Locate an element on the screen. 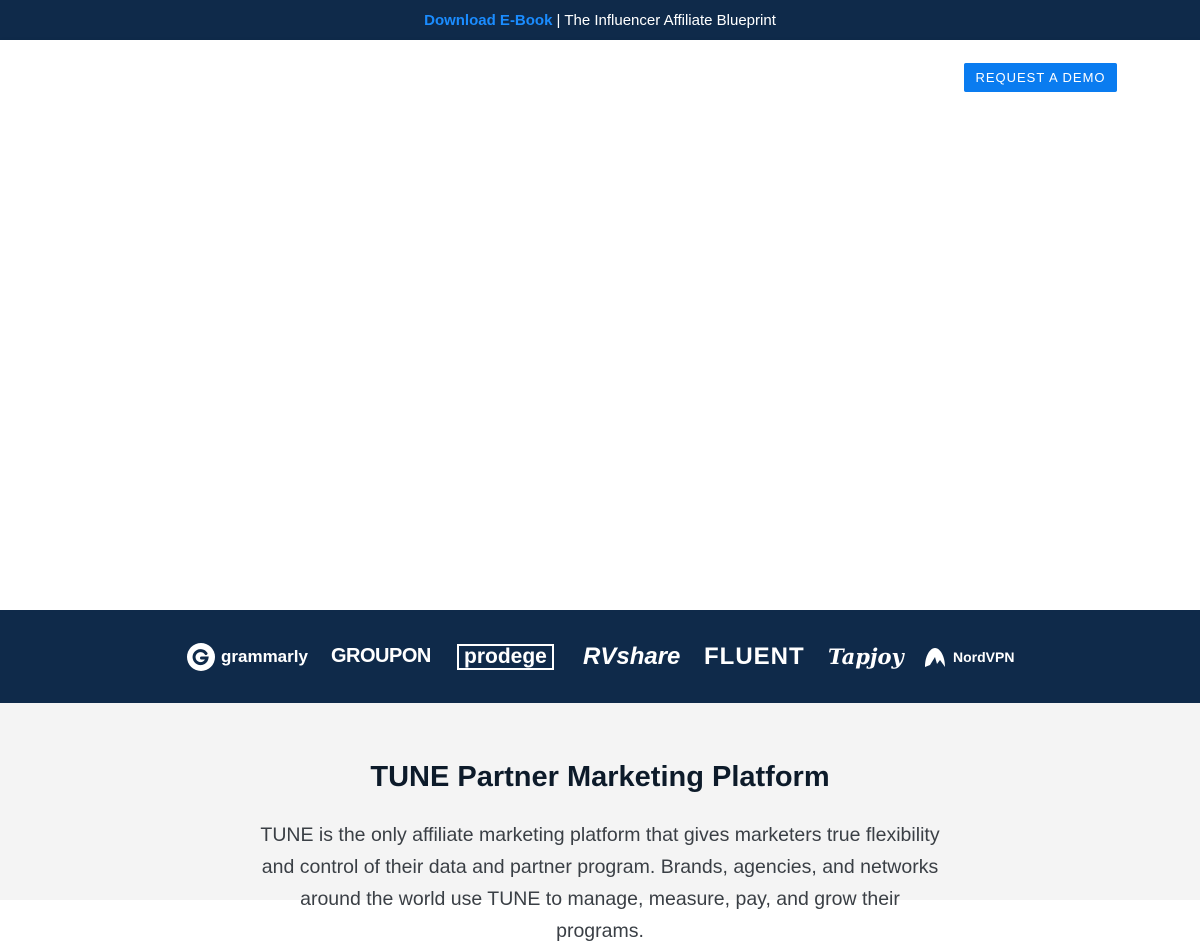  prodege-logo: prodege is located at coordinates (505, 656).